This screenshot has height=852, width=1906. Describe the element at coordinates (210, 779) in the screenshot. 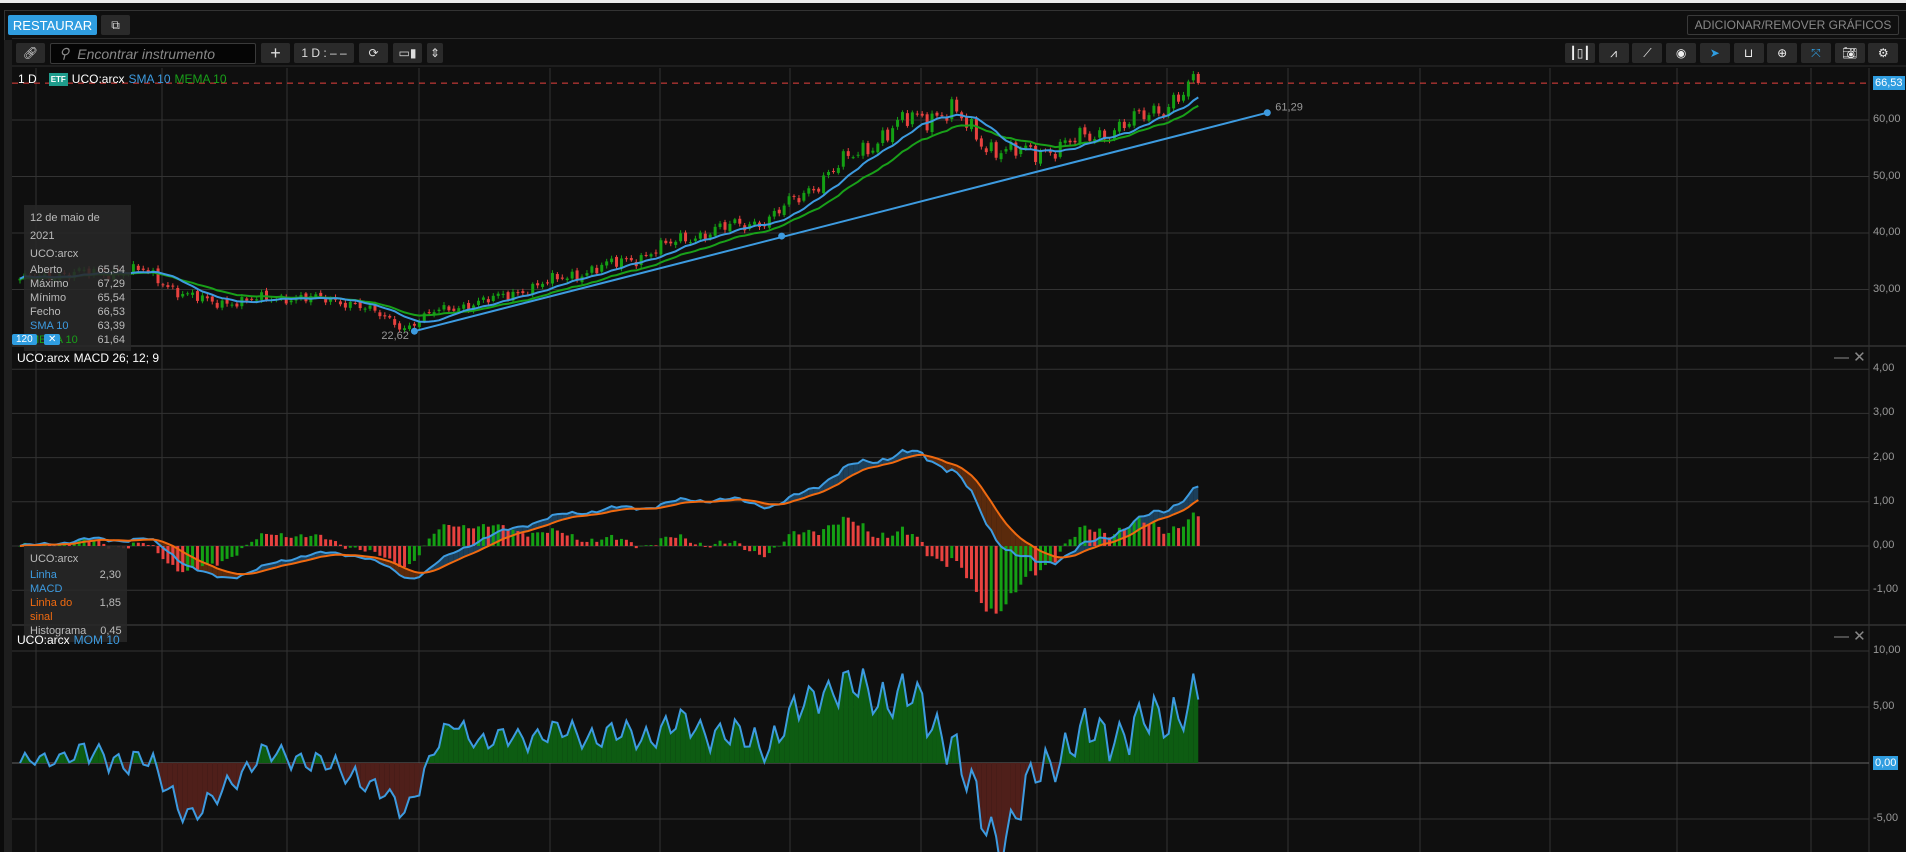

I see `mom-fill` at that location.